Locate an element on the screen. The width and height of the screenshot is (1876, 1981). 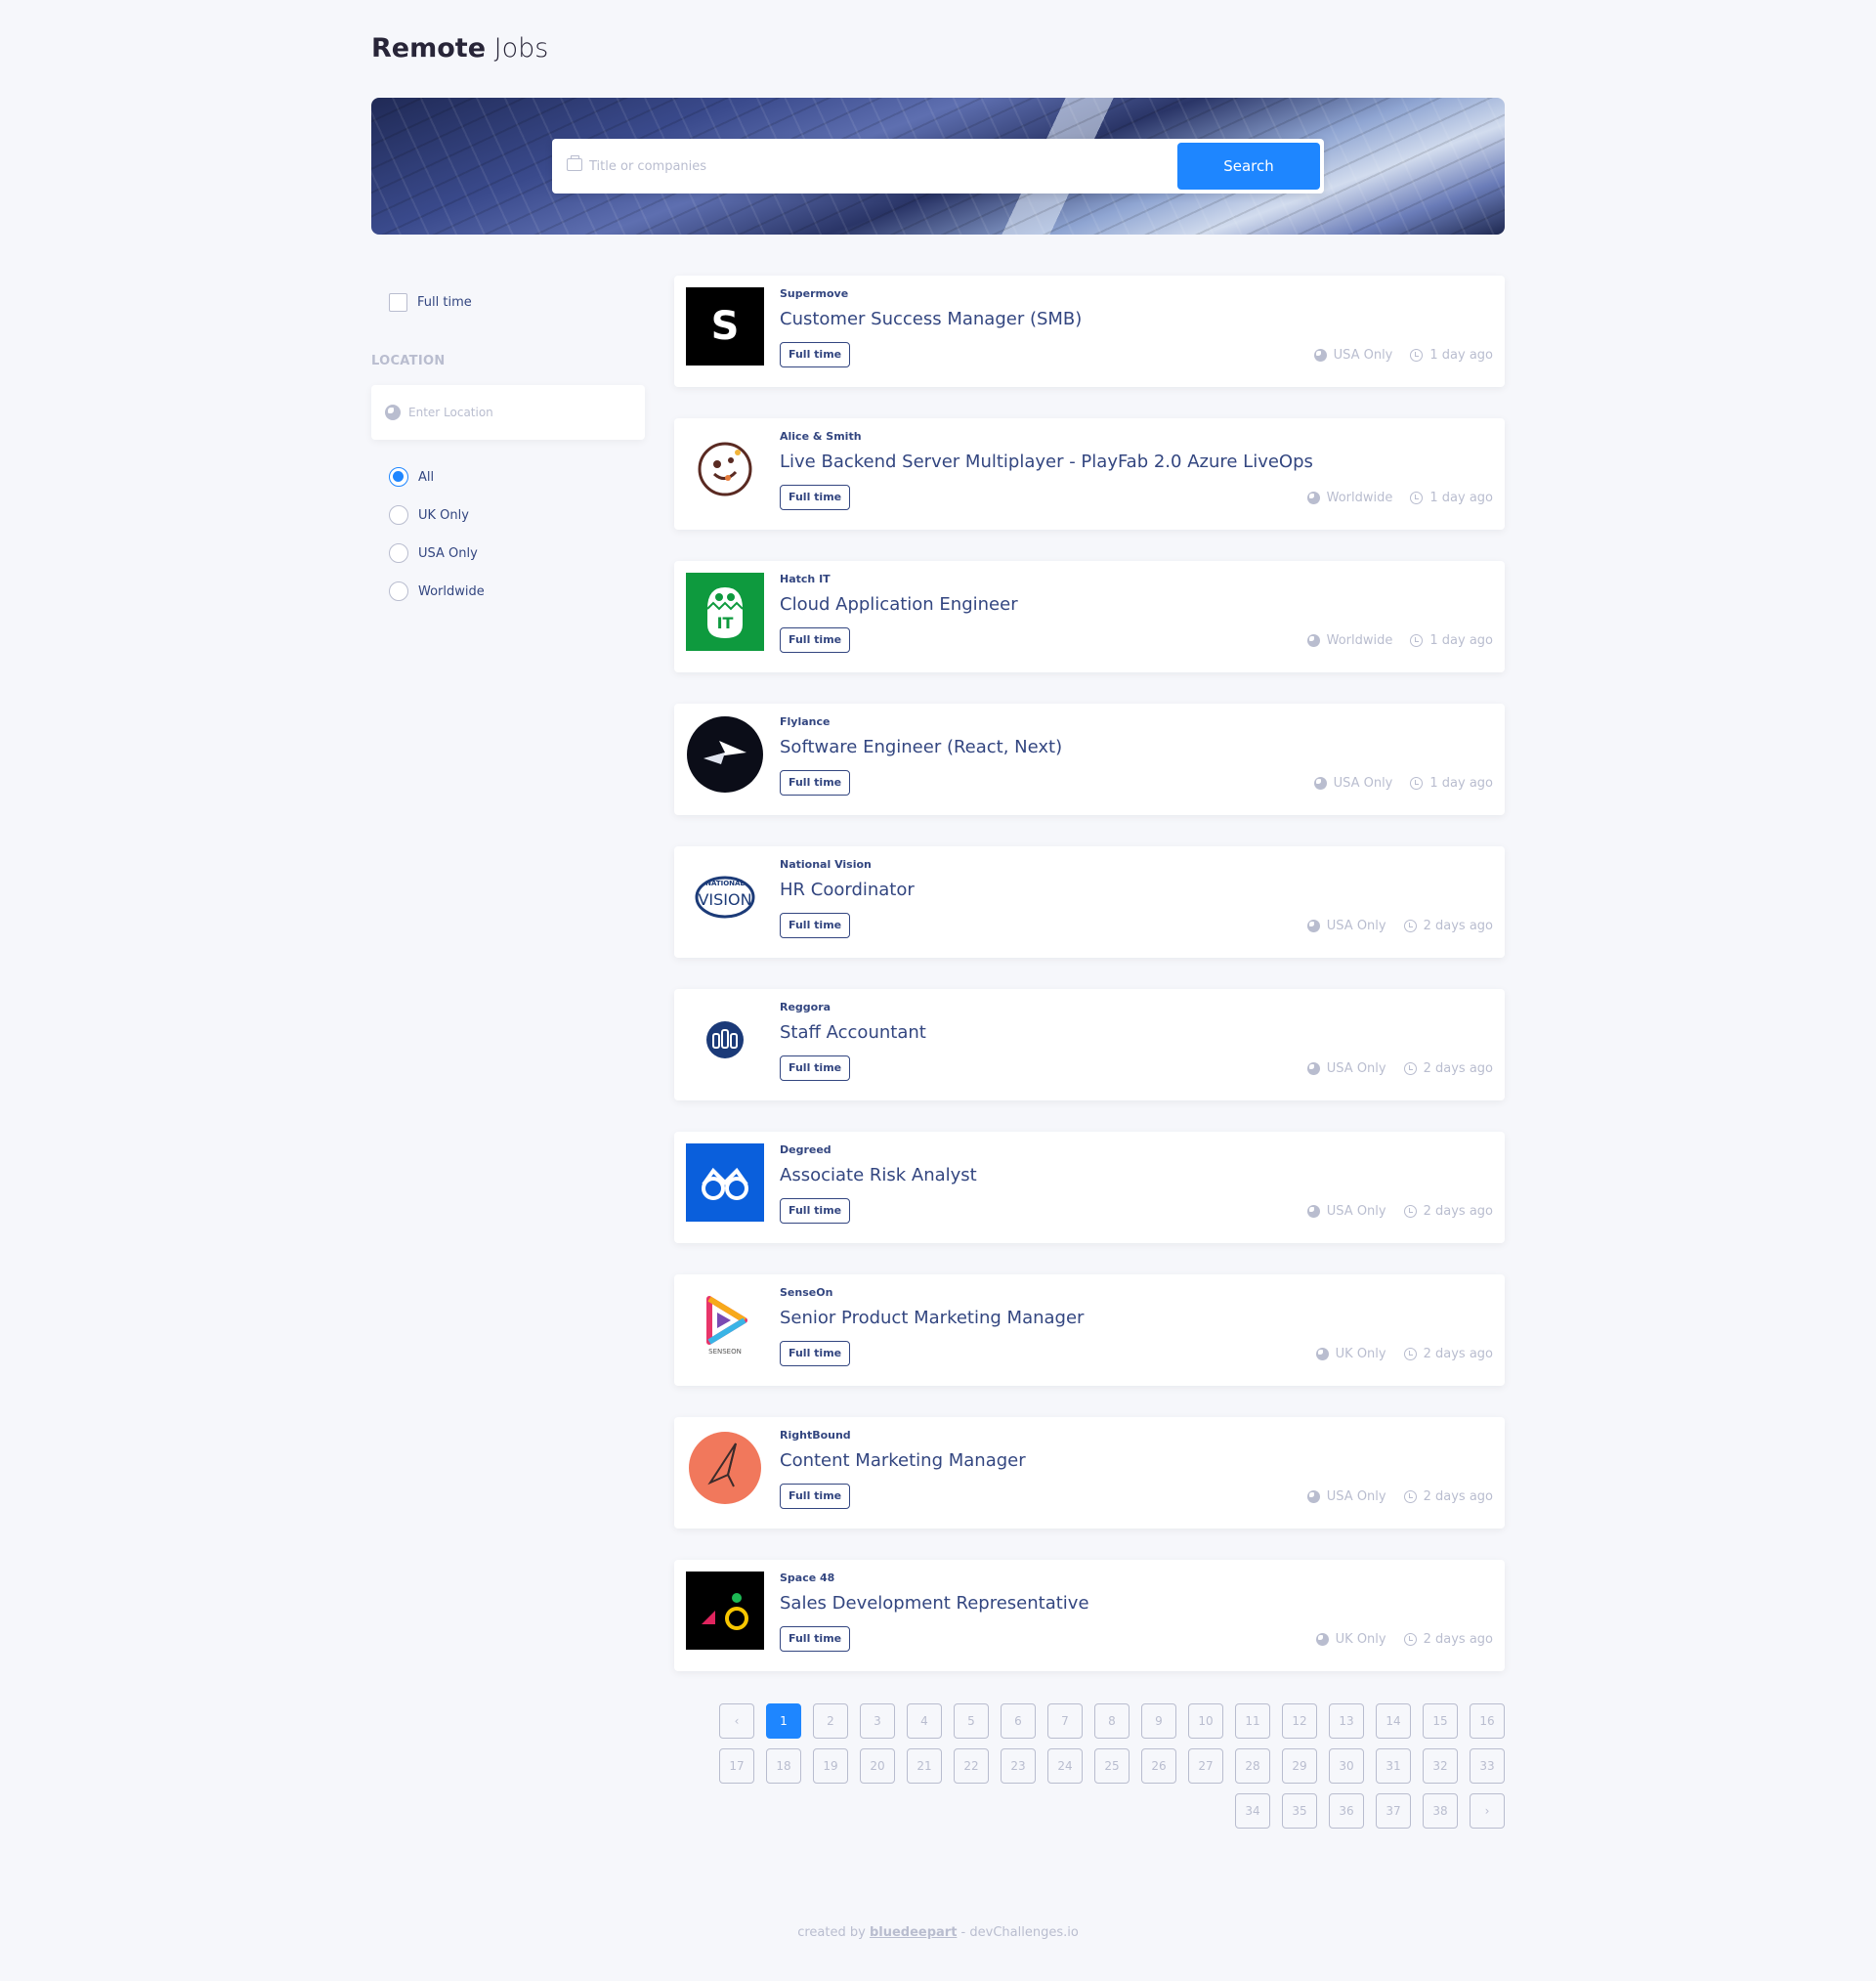
search-button: Search is located at coordinates (1248, 166).